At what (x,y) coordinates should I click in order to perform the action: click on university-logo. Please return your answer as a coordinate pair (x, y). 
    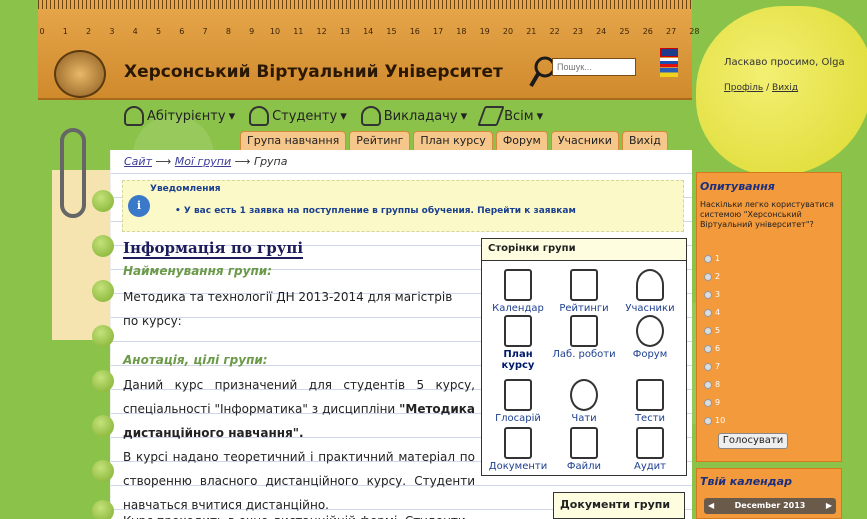
    Looking at the image, I should click on (80, 74).